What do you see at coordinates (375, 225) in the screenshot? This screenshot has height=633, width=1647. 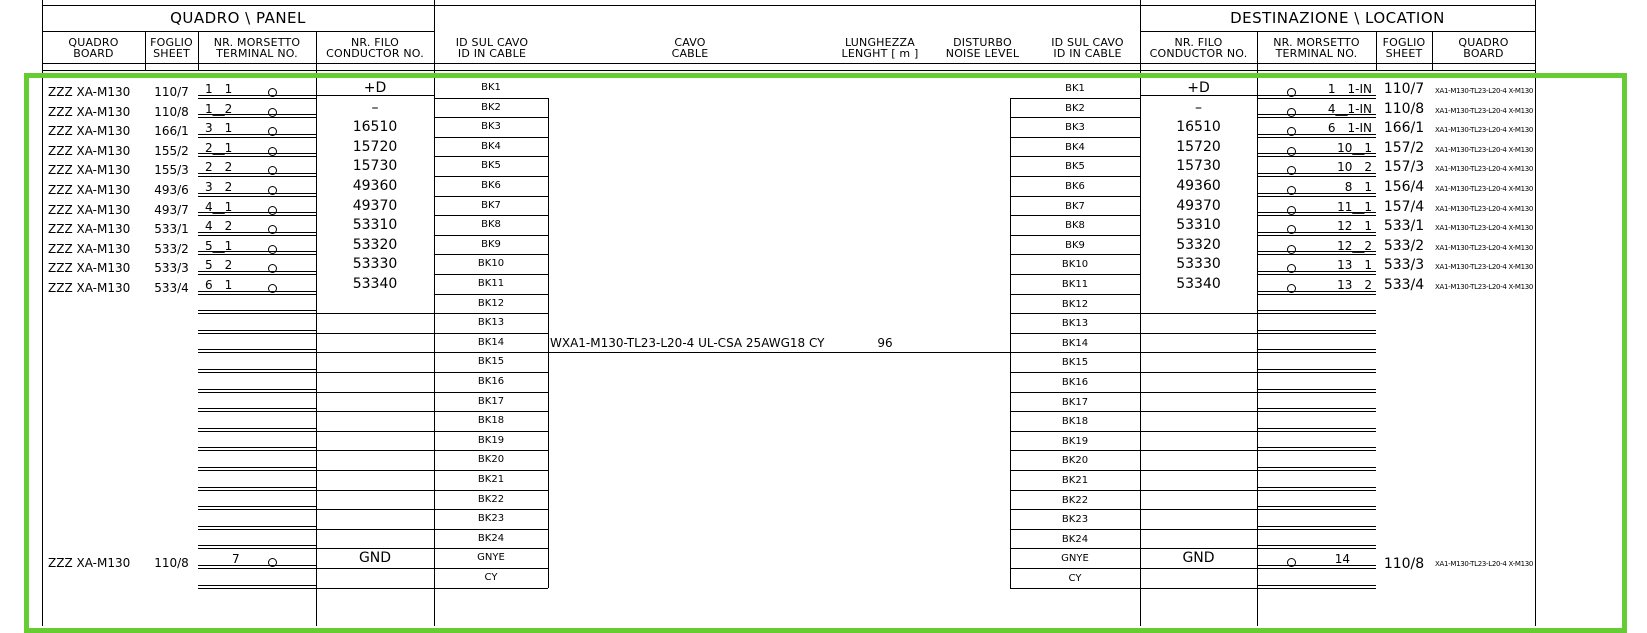 I see `source-conductor: 53310` at bounding box center [375, 225].